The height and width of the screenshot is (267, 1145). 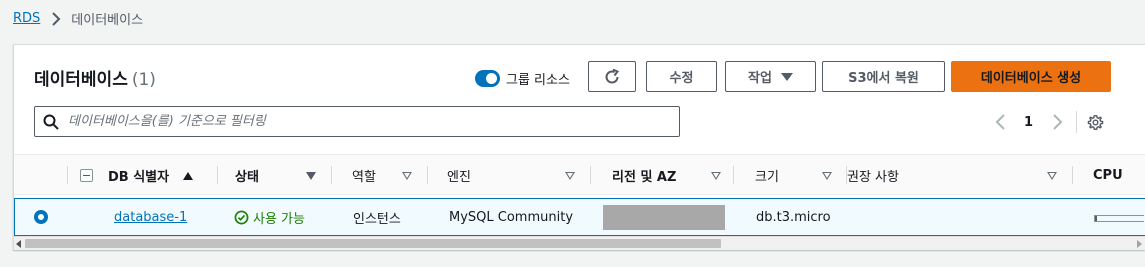 I want to click on column-header-db-id: DB 식별자, so click(x=143, y=175).